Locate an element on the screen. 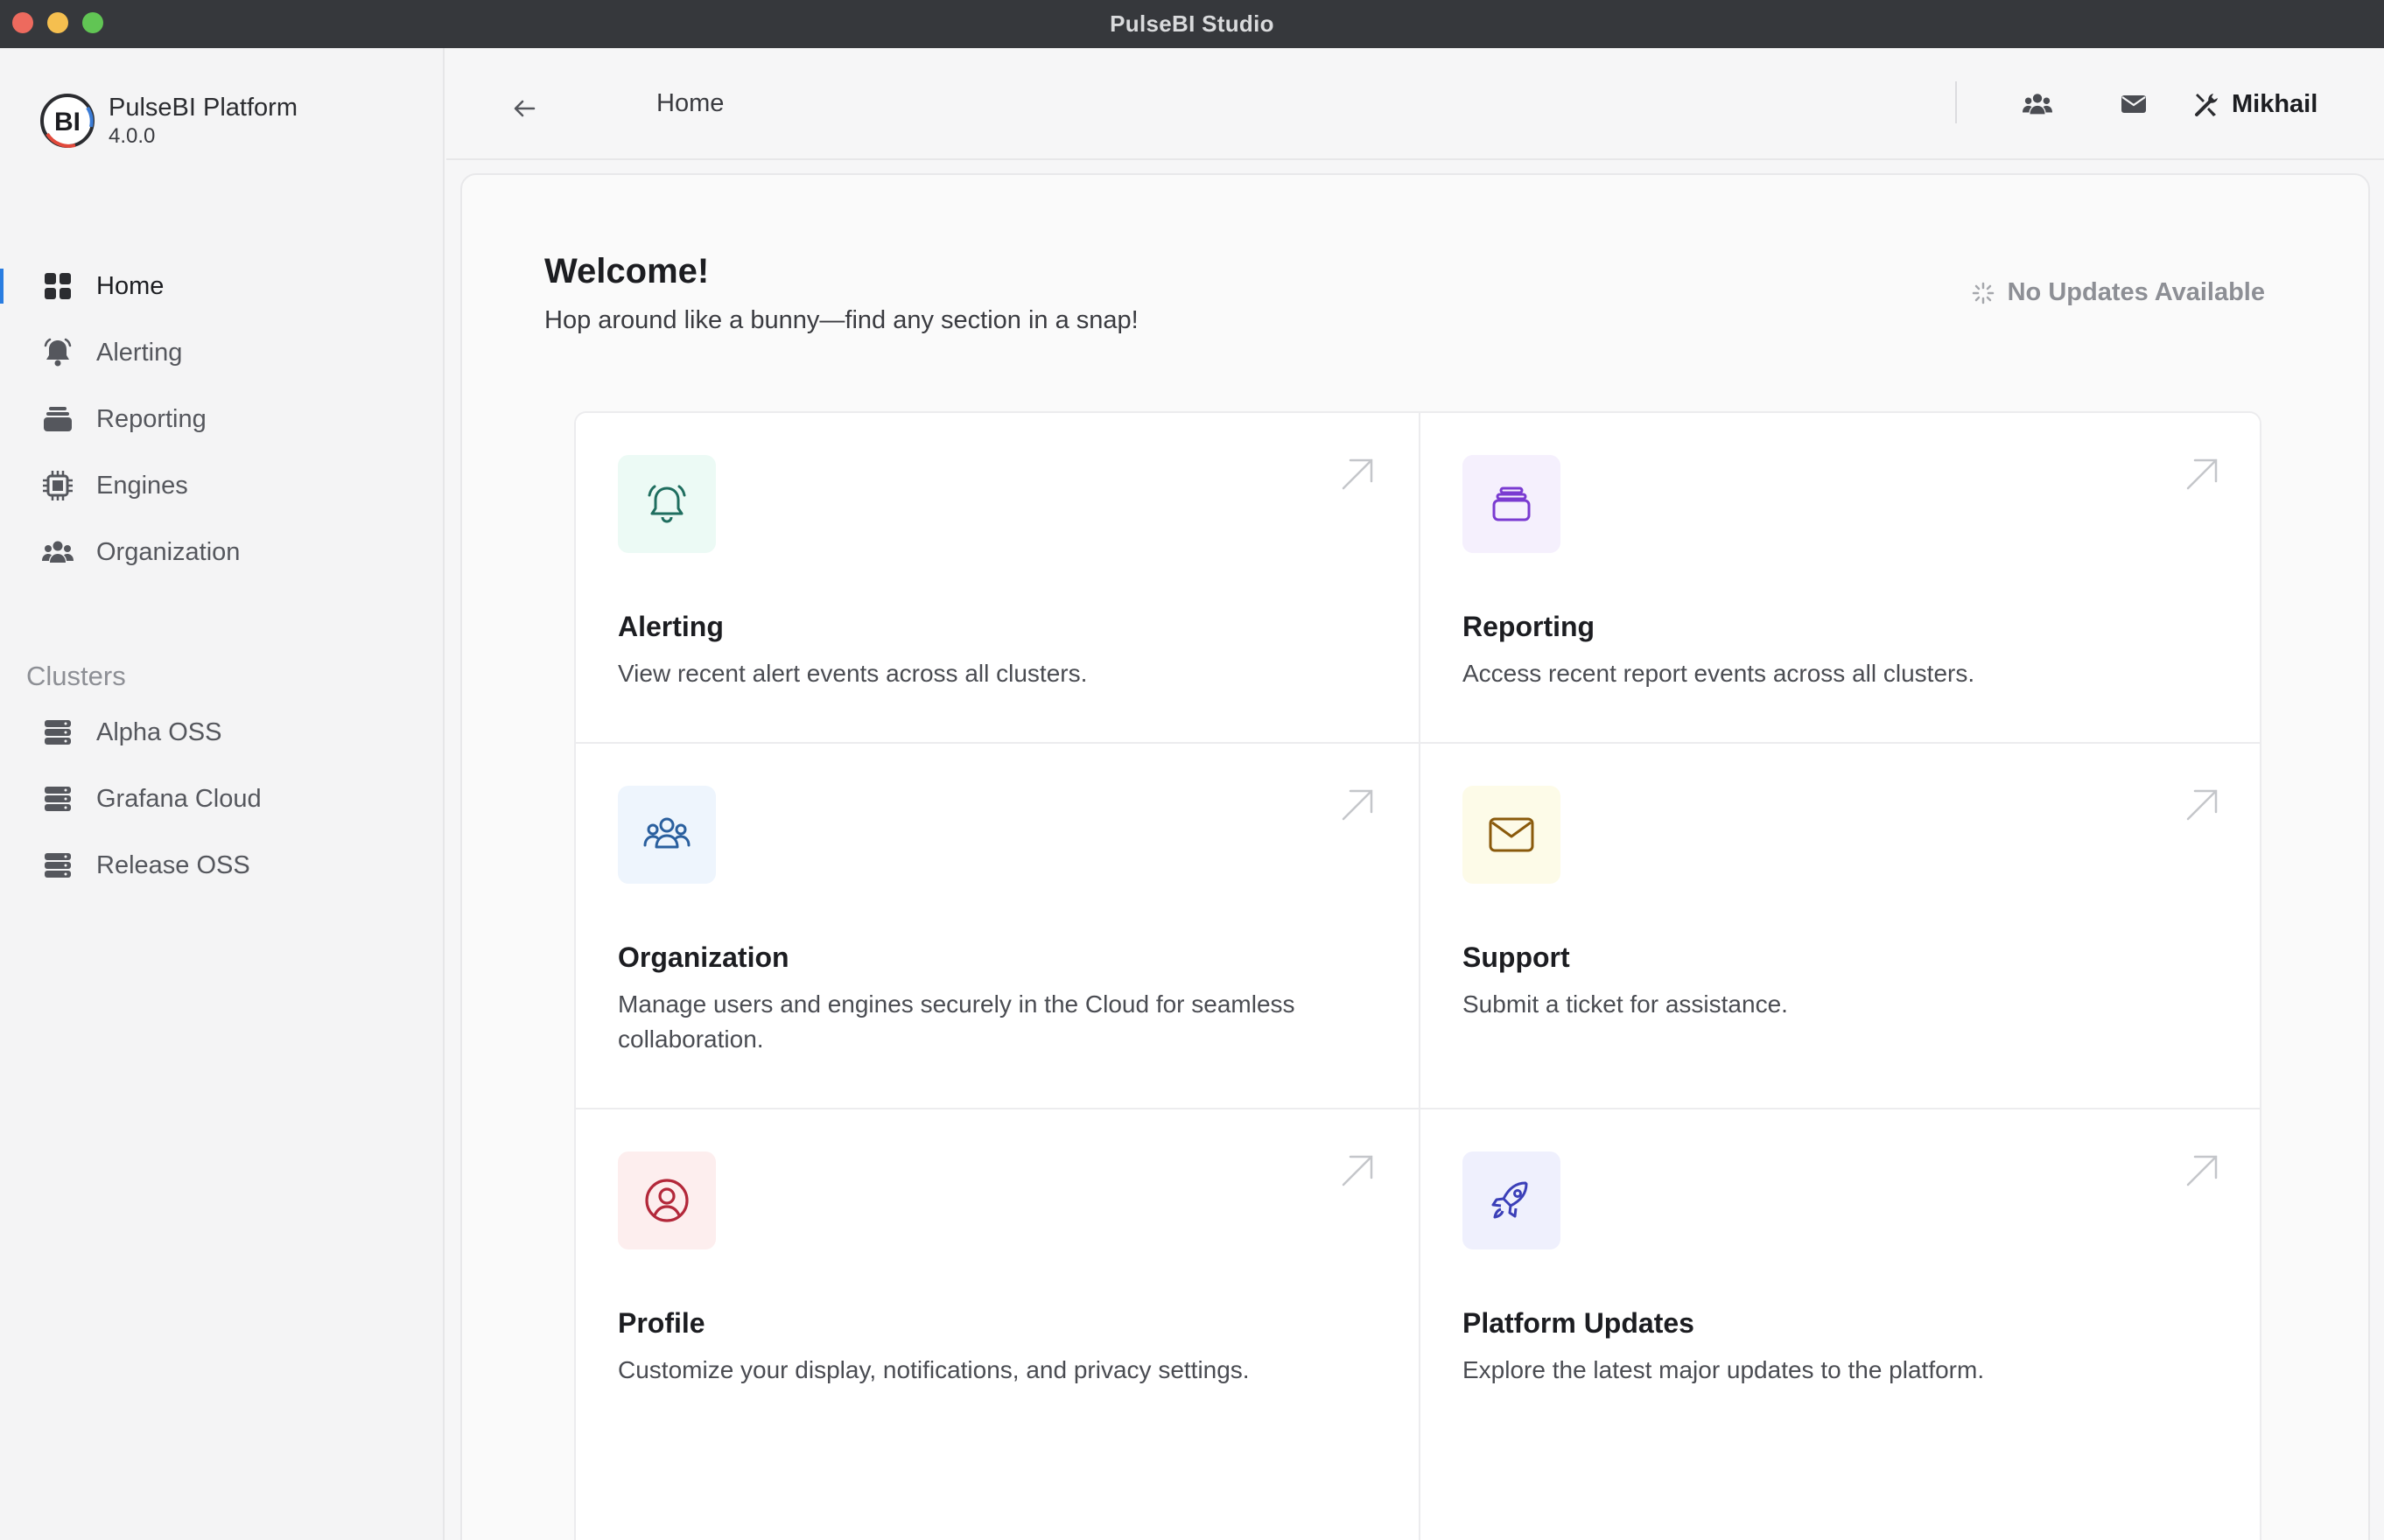 This screenshot has height=1540, width=2384. grid-icon is located at coordinates (58, 286).